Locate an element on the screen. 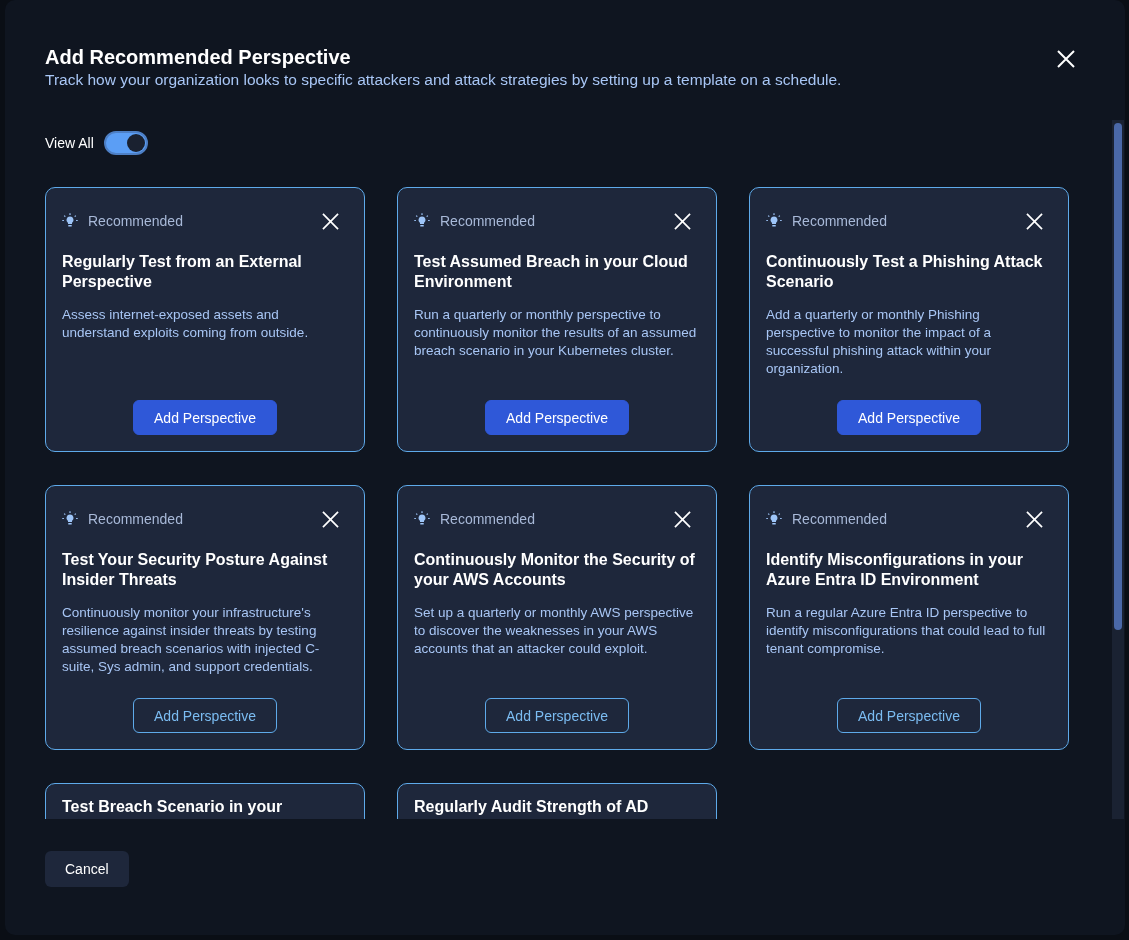  dialog-title: Add Recommended Perspective is located at coordinates (198, 57).